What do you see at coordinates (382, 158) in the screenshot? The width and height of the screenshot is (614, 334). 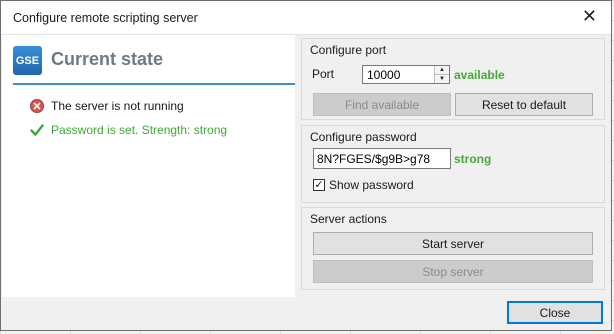 I see `password-input` at bounding box center [382, 158].